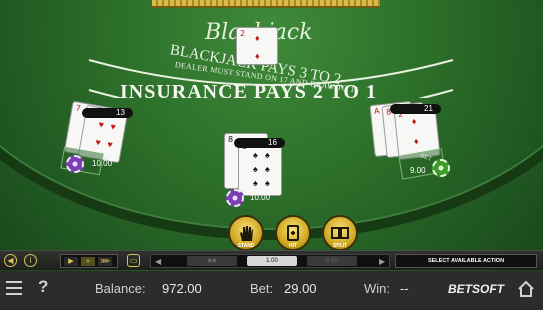 The width and height of the screenshot is (543, 310). I want to click on bet-amount: 9.00, so click(418, 170).